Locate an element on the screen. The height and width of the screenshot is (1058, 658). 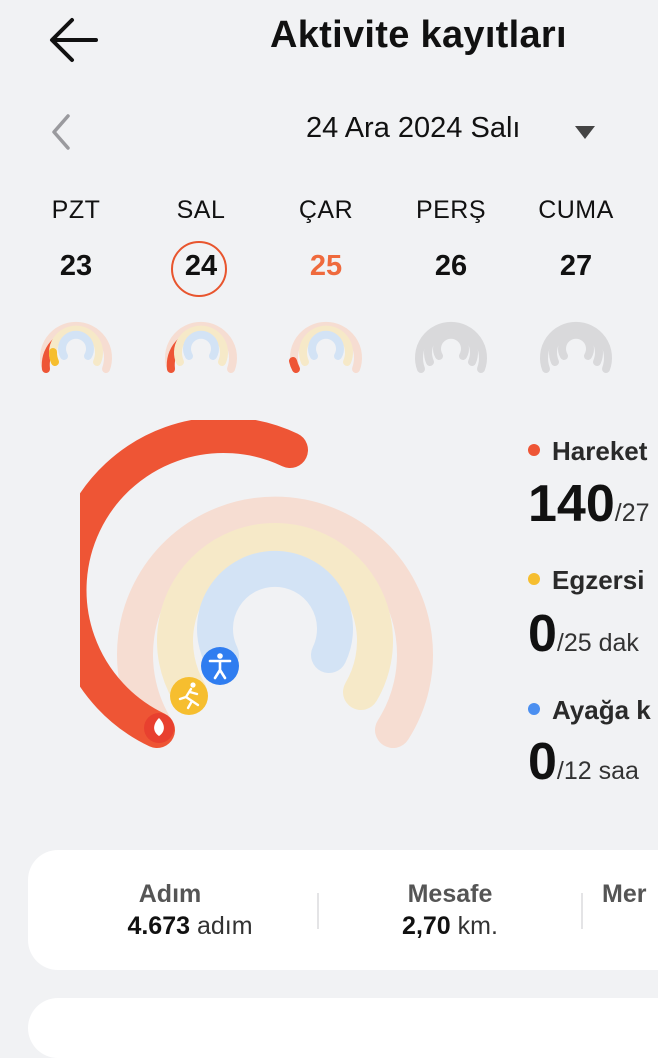
day-name-tue: SAL is located at coordinates (201, 210).